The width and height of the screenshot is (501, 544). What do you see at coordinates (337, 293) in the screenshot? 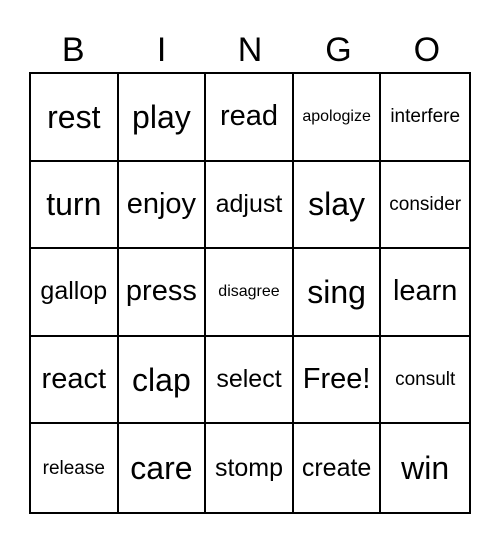
I see `bingo-cell: sing` at bounding box center [337, 293].